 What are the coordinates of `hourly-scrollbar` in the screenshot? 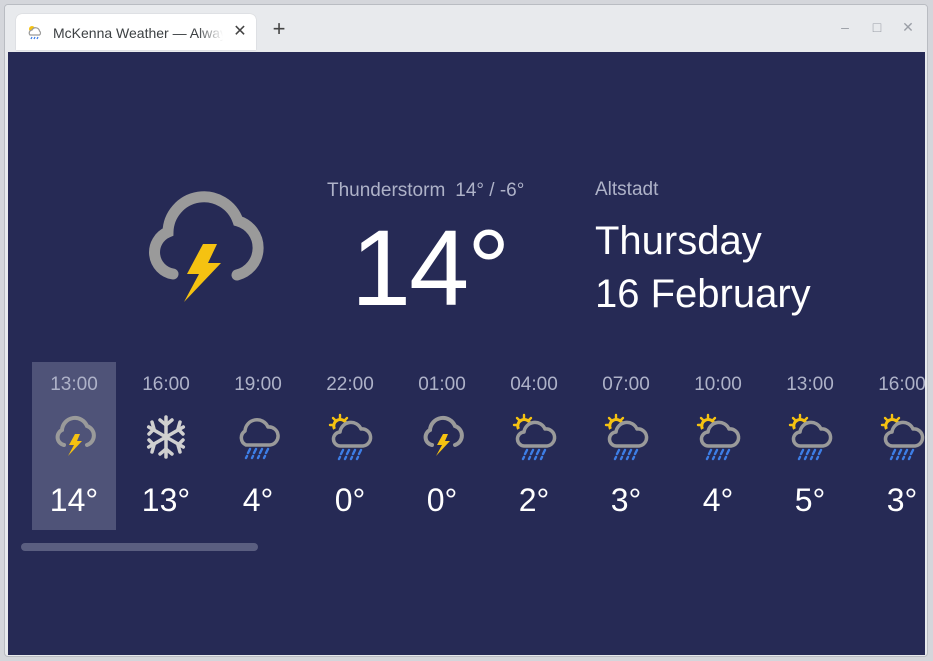 It's located at (139, 547).